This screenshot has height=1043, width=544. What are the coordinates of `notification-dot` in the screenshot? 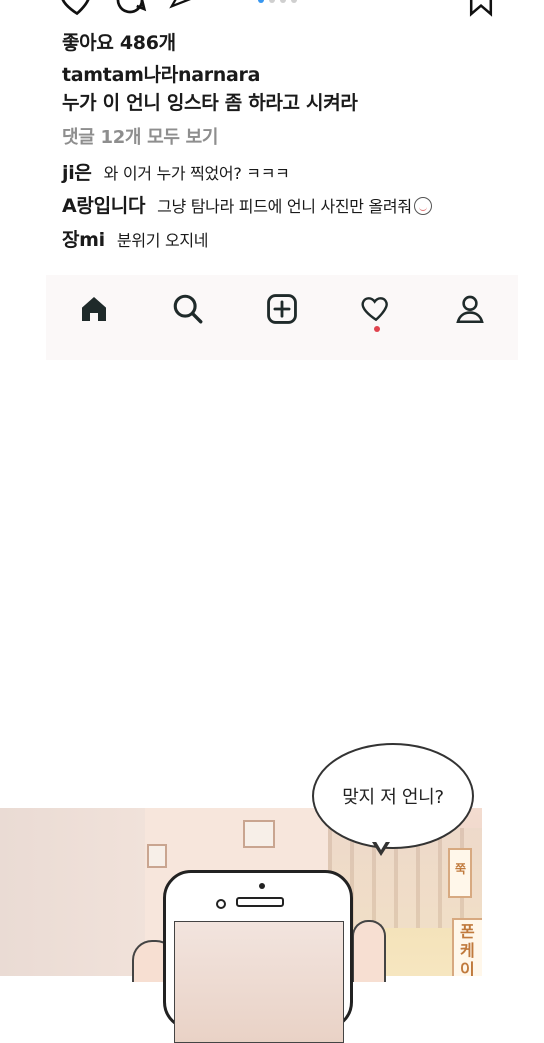 It's located at (377, 329).